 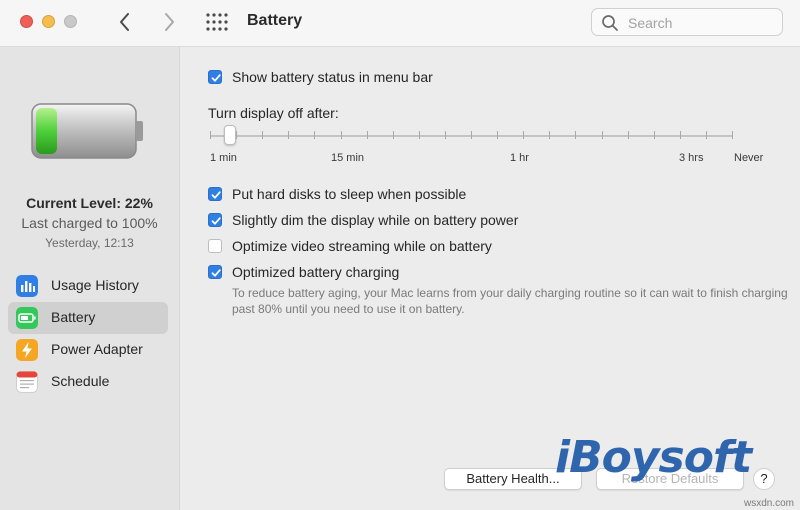 I want to click on optimized-charging-checkbox, so click(x=215, y=272).